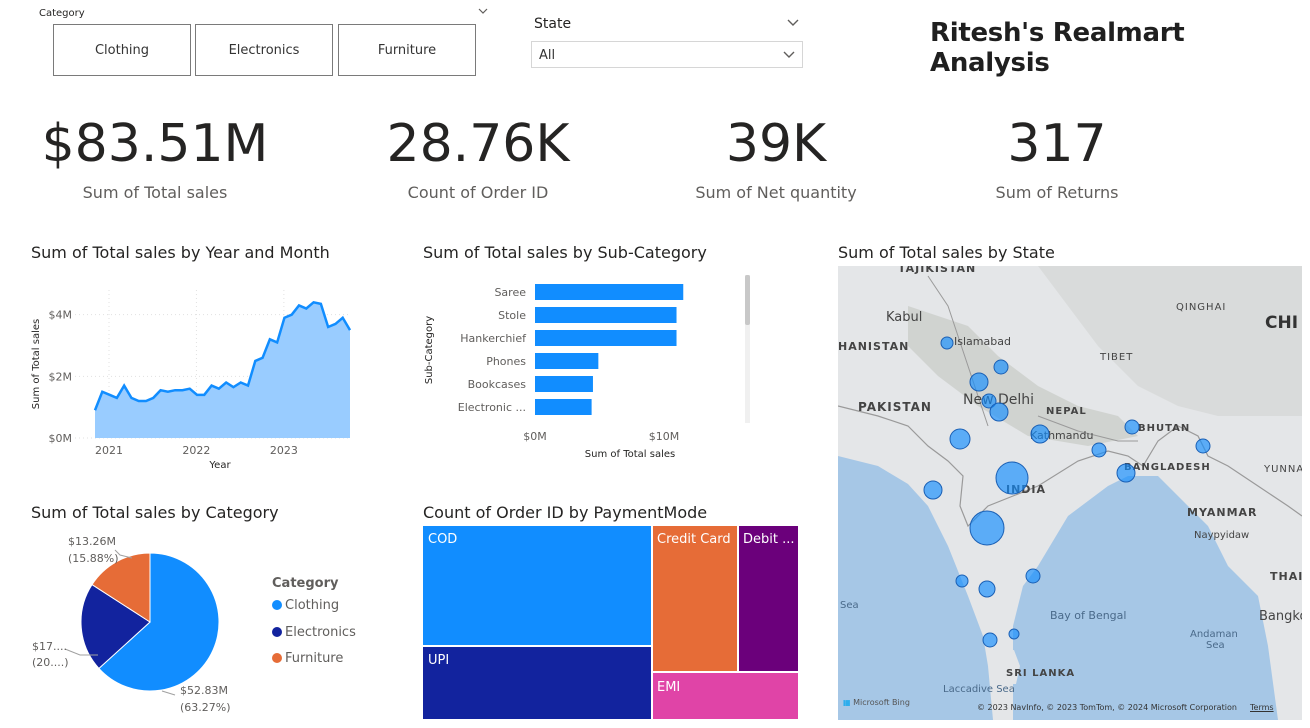 Image resolution: width=1310 pixels, height=728 pixels. Describe the element at coordinates (155, 512) in the screenshot. I see `pie-chart-title: Sum of Total sales by Category` at that location.